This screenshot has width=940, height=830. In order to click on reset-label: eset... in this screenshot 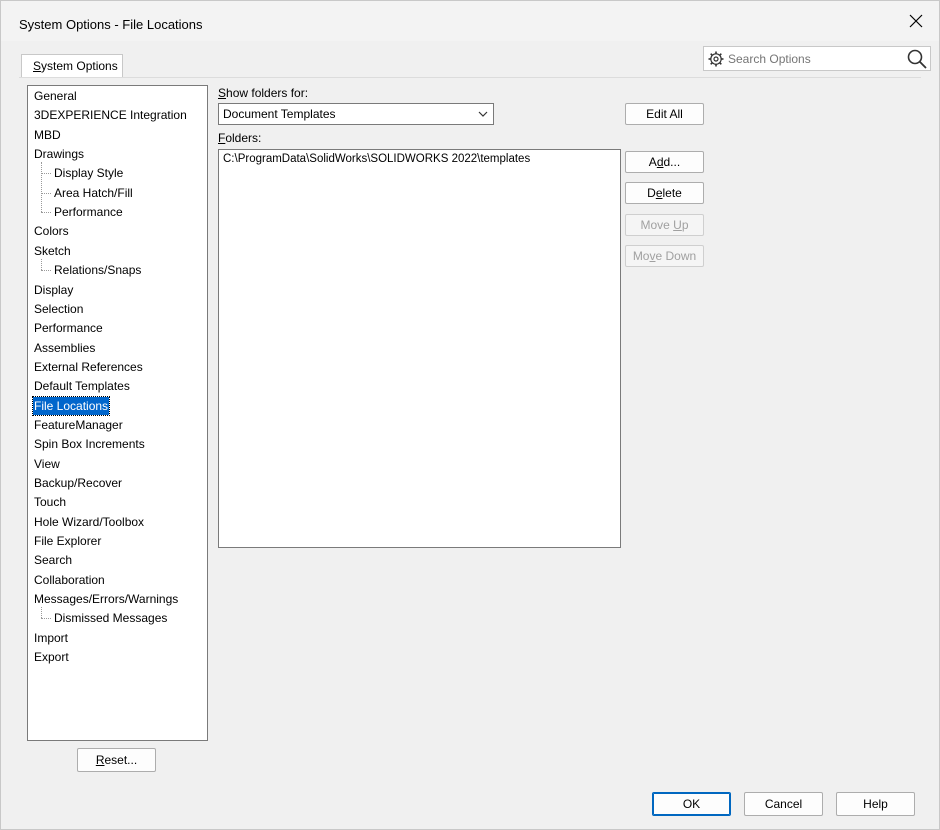, I will do `click(121, 760)`.